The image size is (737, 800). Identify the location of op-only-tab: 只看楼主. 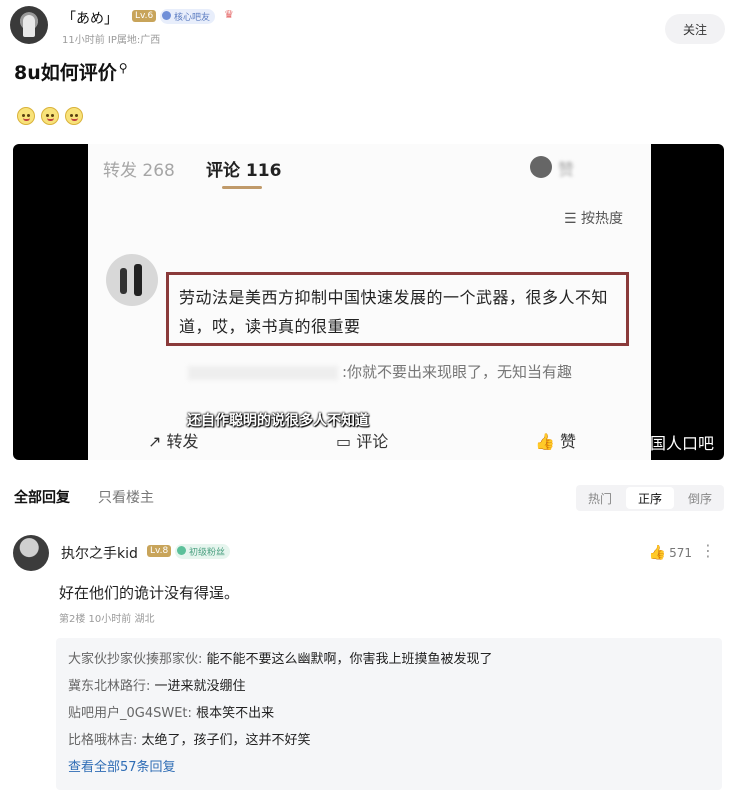
(126, 497).